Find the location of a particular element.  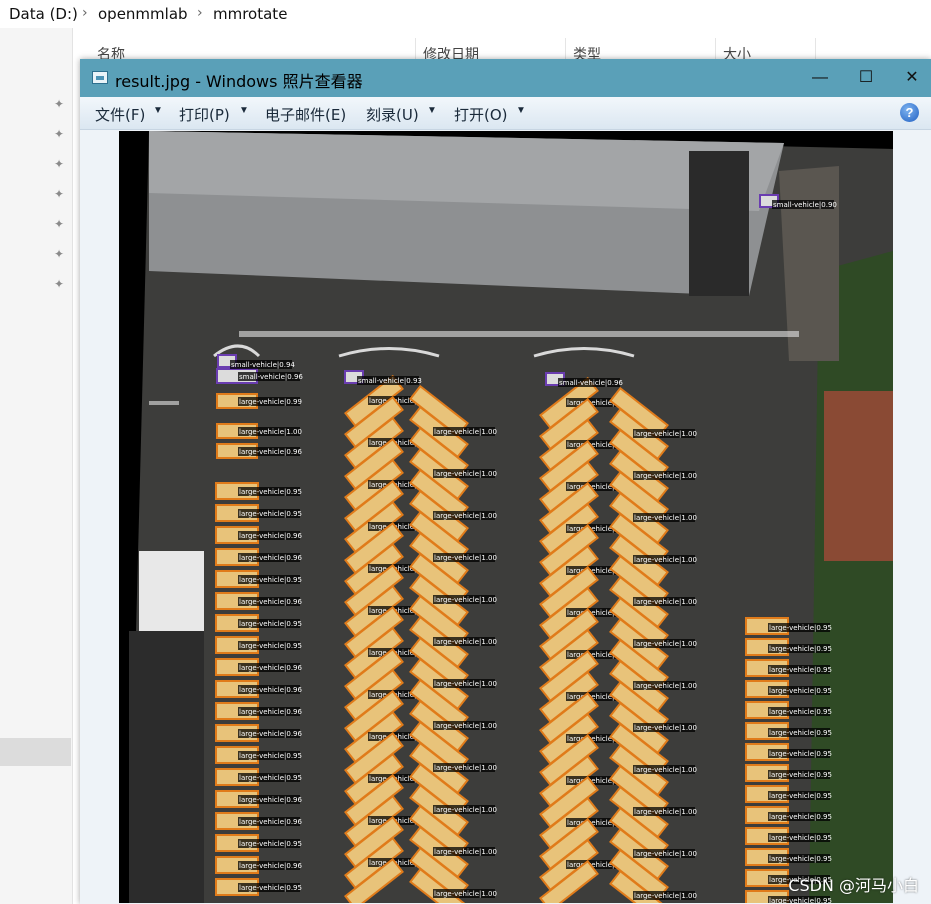

breadcrumb-drive: Data (D:) is located at coordinates (43, 14).